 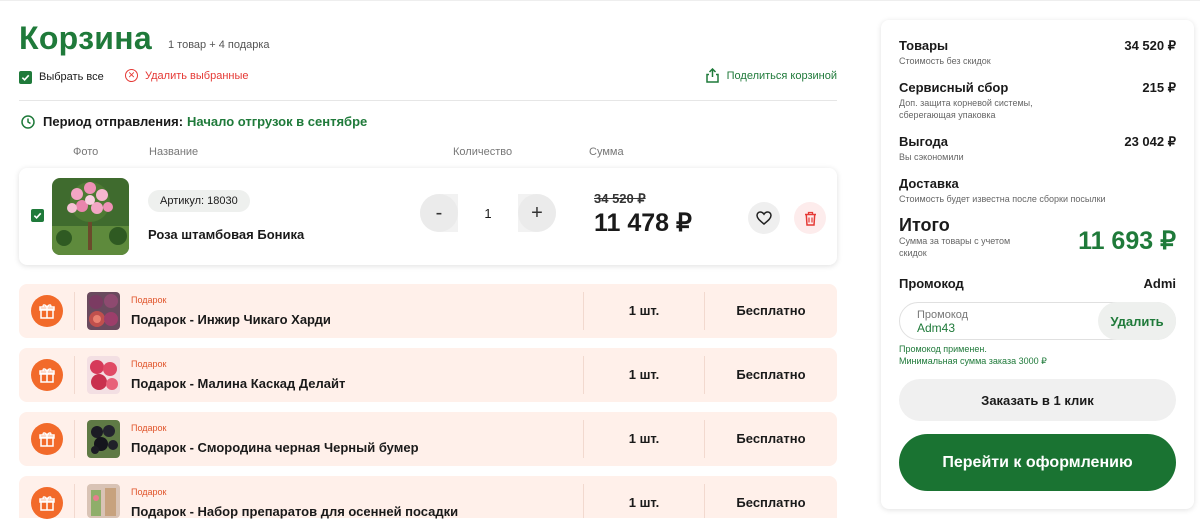 I want to click on decrease-button: -, so click(x=439, y=213).